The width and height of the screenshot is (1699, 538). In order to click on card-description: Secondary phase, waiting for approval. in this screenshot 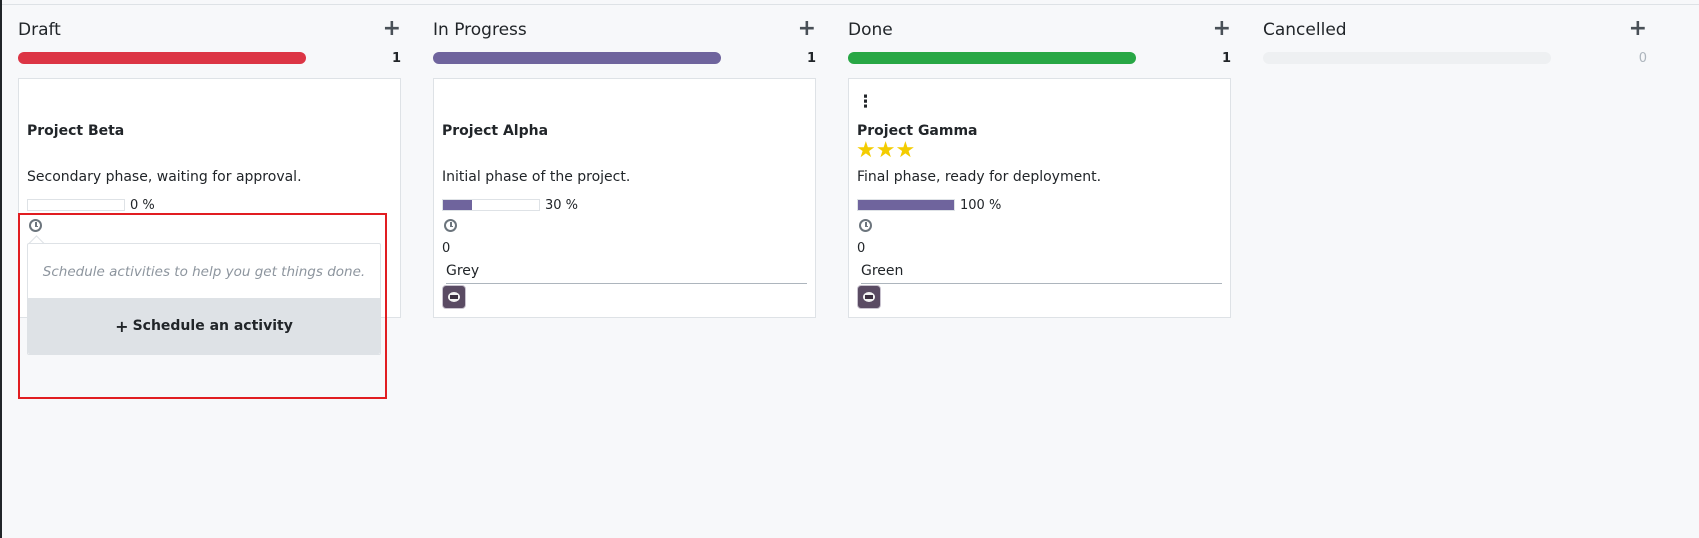, I will do `click(164, 177)`.